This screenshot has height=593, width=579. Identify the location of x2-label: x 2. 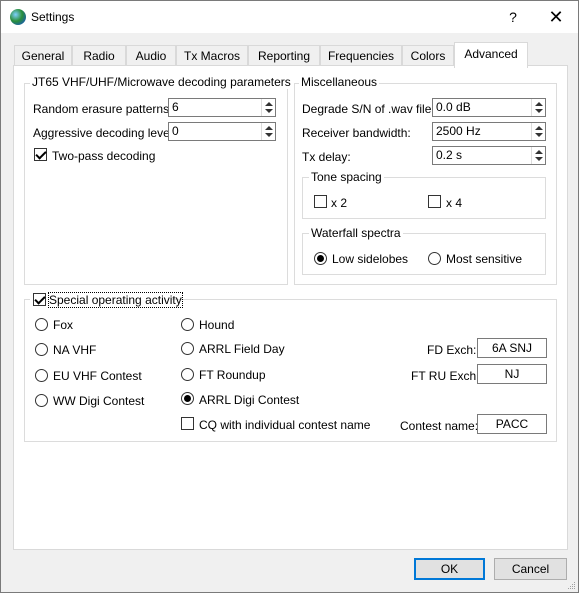
(339, 203).